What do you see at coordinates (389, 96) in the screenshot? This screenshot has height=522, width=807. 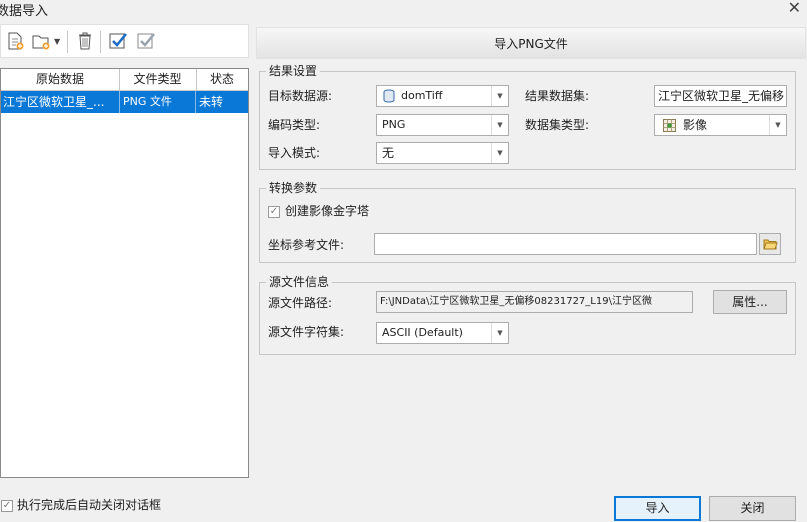 I see `datasource-icon` at bounding box center [389, 96].